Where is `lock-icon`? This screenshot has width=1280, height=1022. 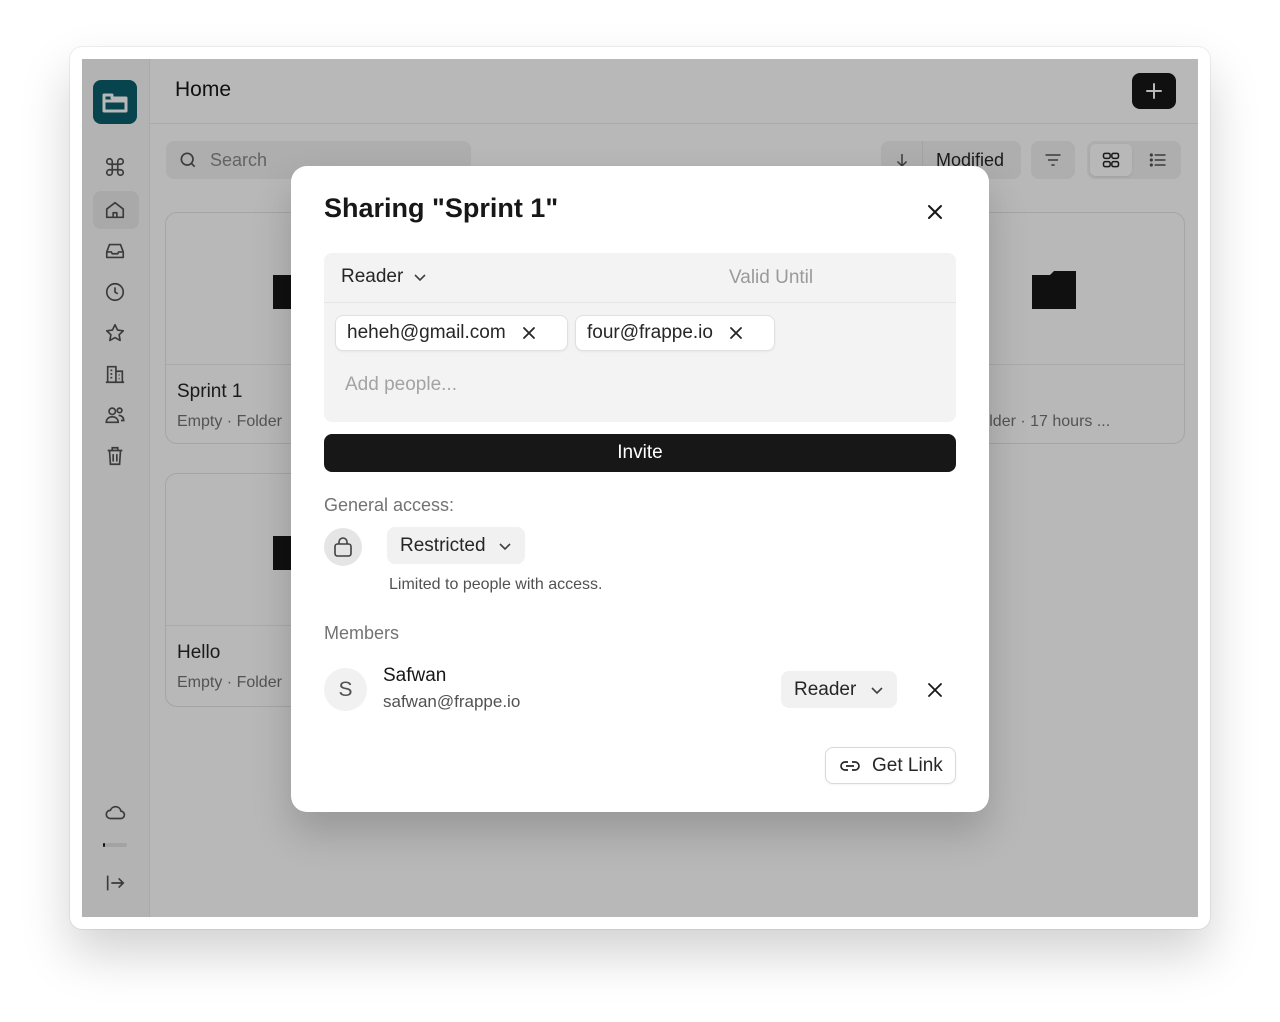
lock-icon is located at coordinates (343, 547).